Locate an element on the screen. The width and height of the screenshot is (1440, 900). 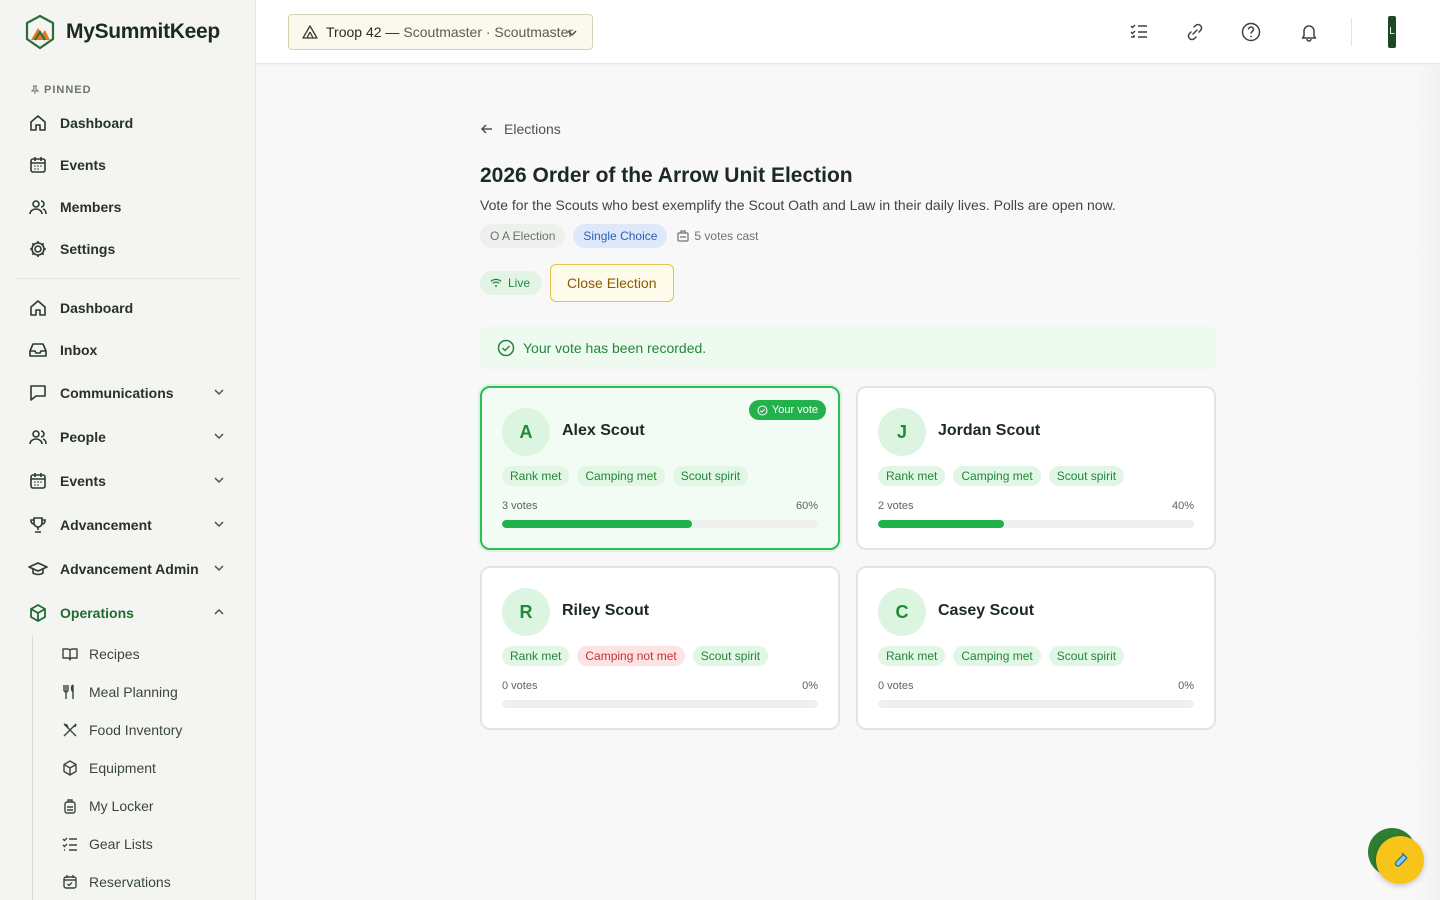
graduation-cap-icon is located at coordinates (38, 569).